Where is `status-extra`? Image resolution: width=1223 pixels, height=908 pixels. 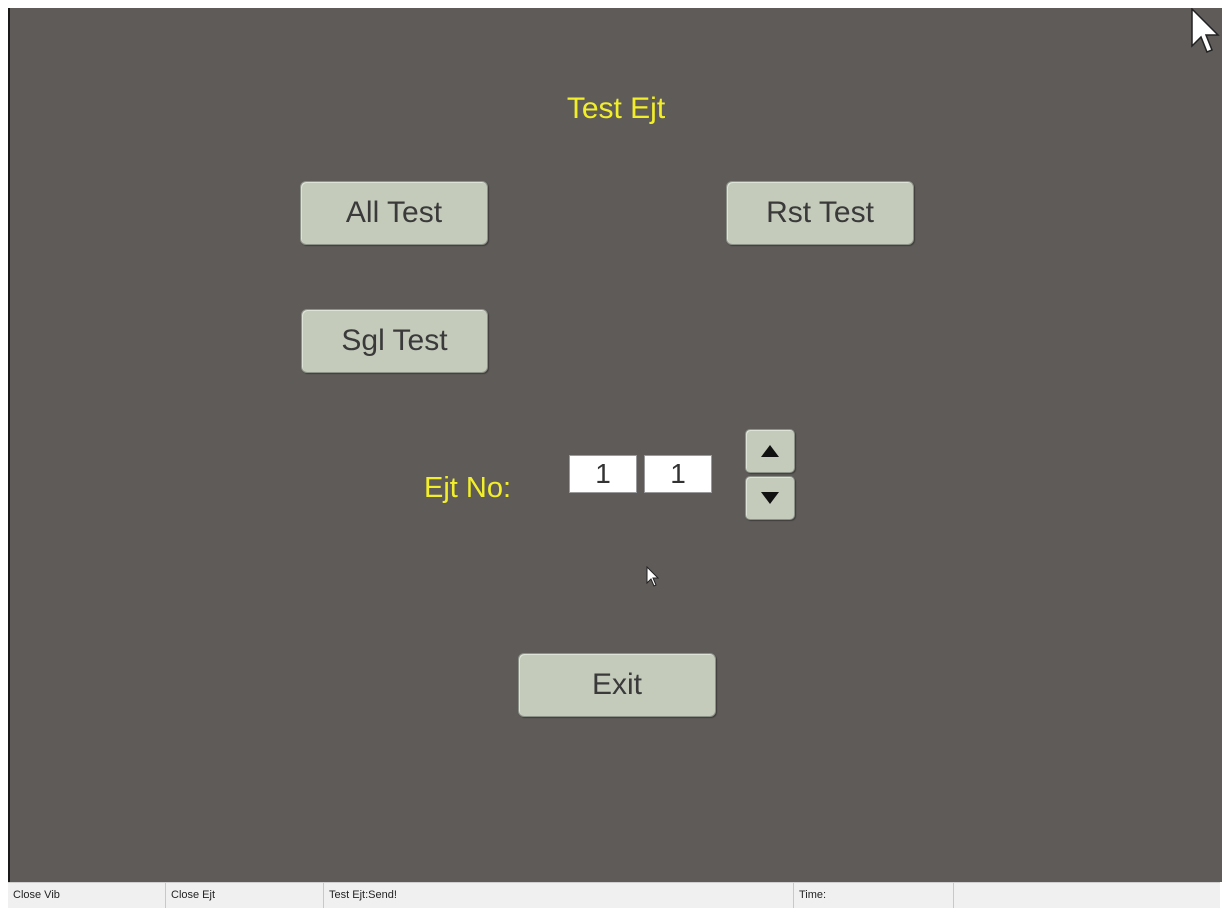 status-extra is located at coordinates (1087, 895).